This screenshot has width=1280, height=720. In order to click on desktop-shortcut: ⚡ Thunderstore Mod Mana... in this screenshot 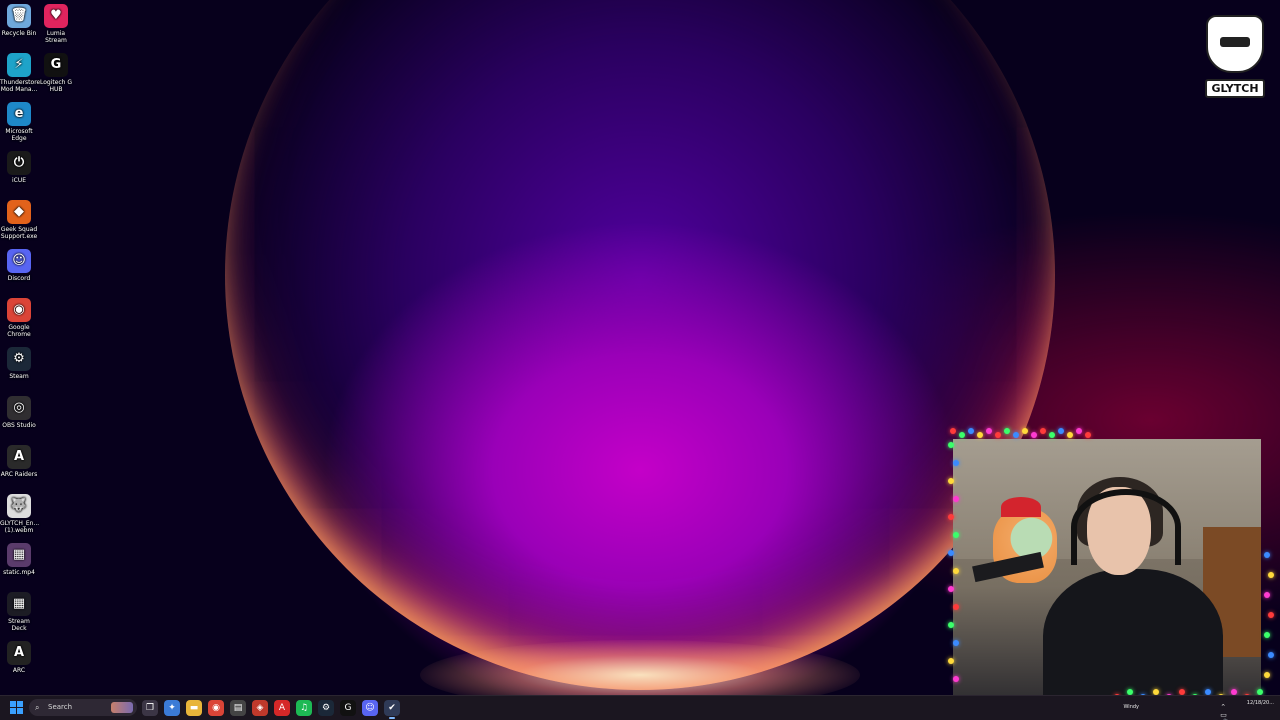, I will do `click(20, 73)`.